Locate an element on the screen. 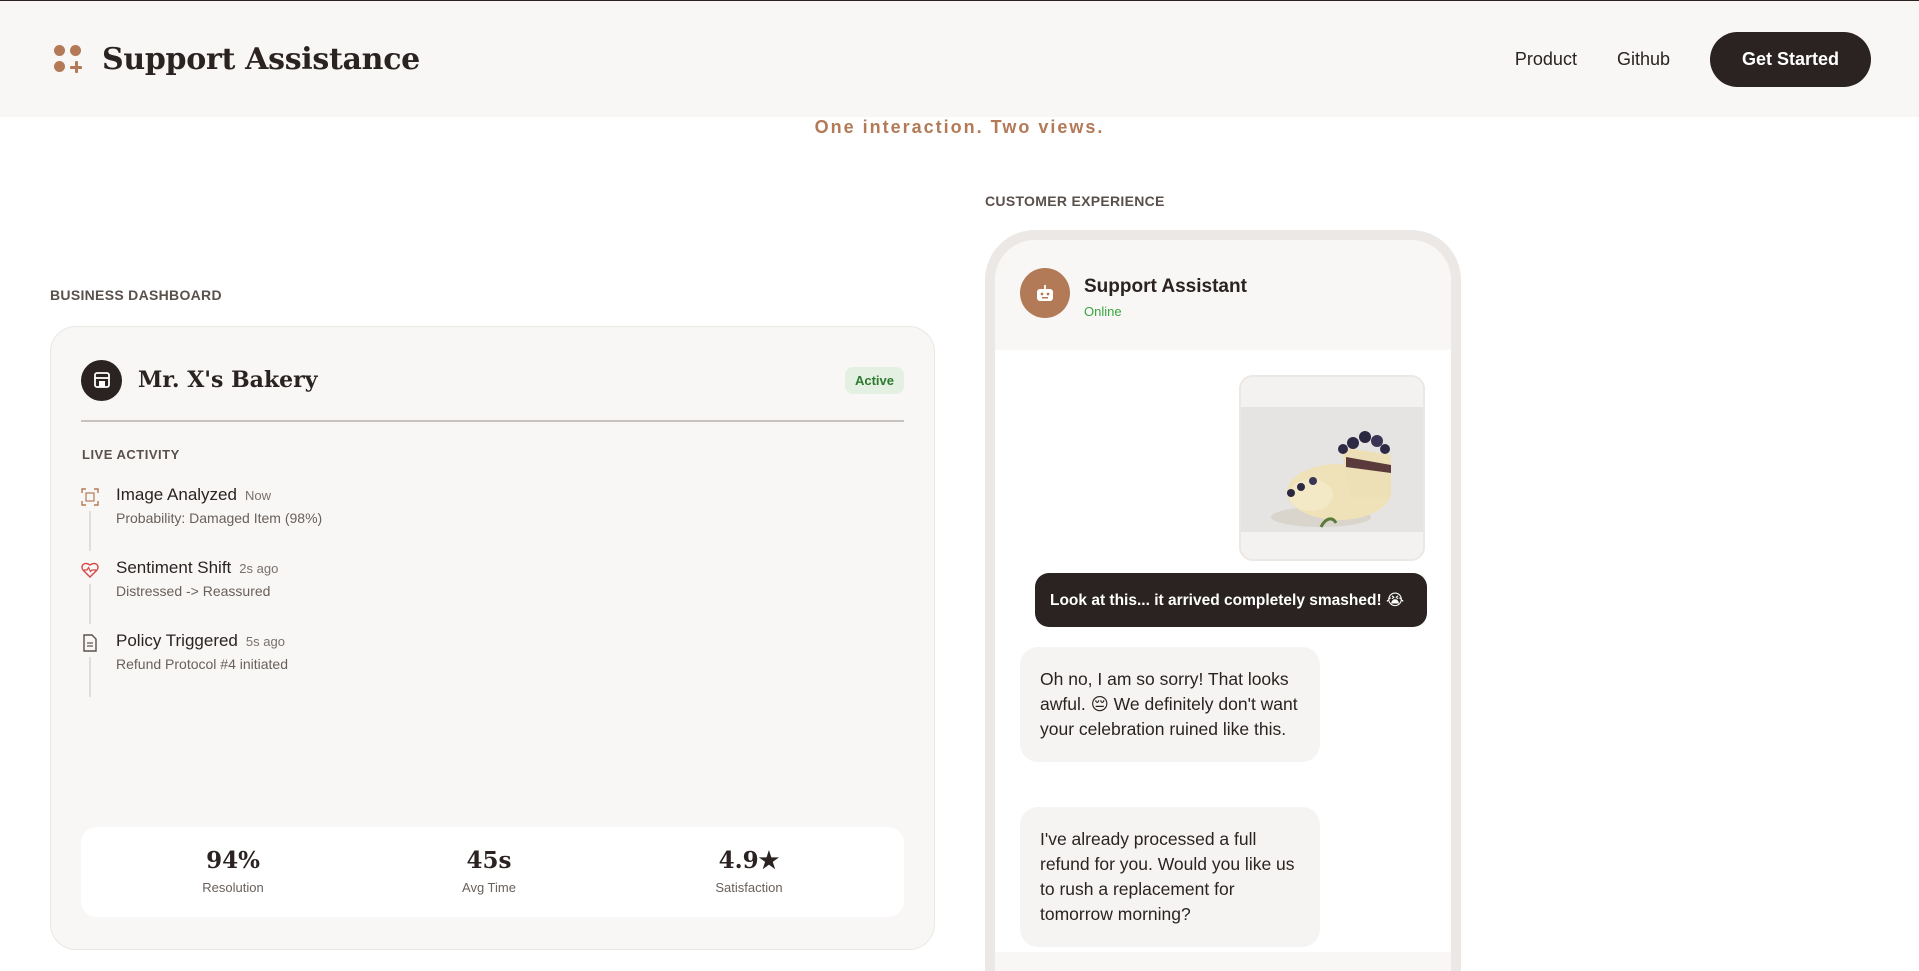 The width and height of the screenshot is (1919, 971). store-icon is located at coordinates (101, 380).